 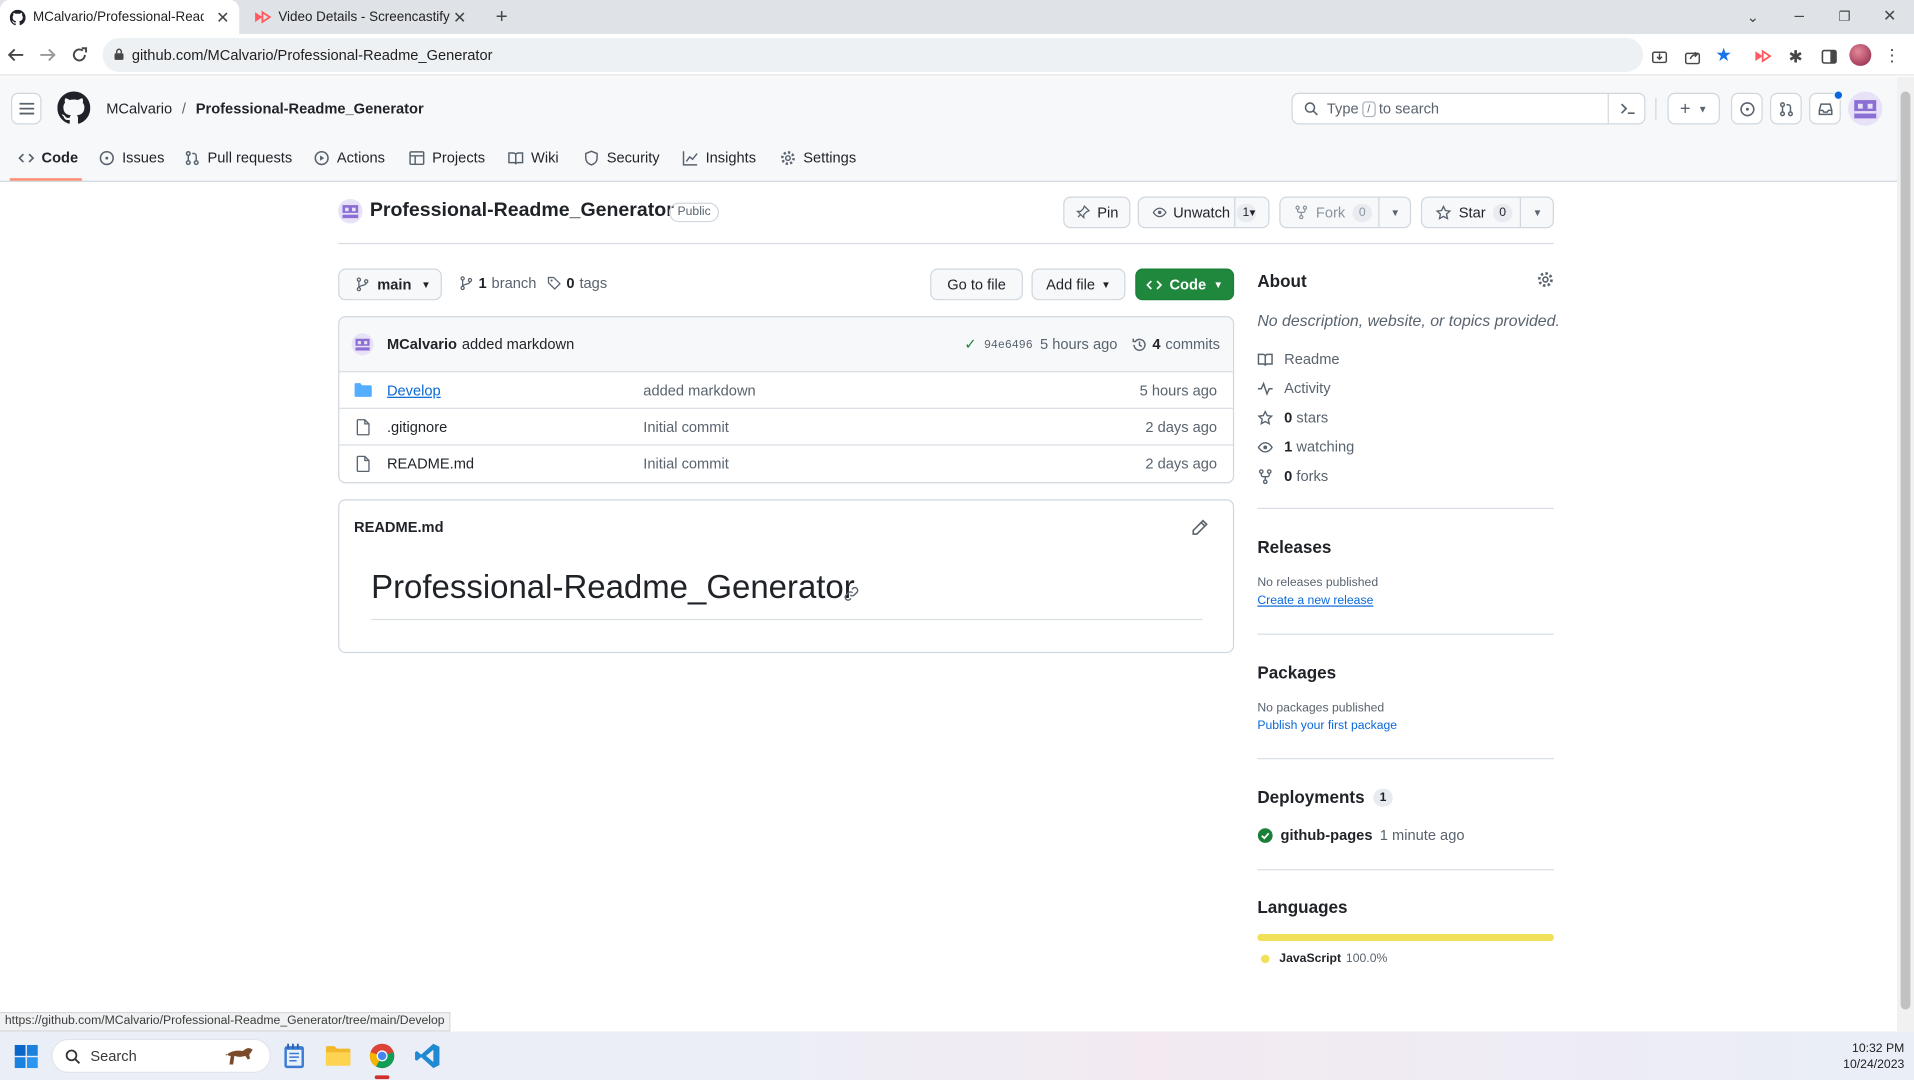 I want to click on file-name: README.md, so click(x=430, y=463).